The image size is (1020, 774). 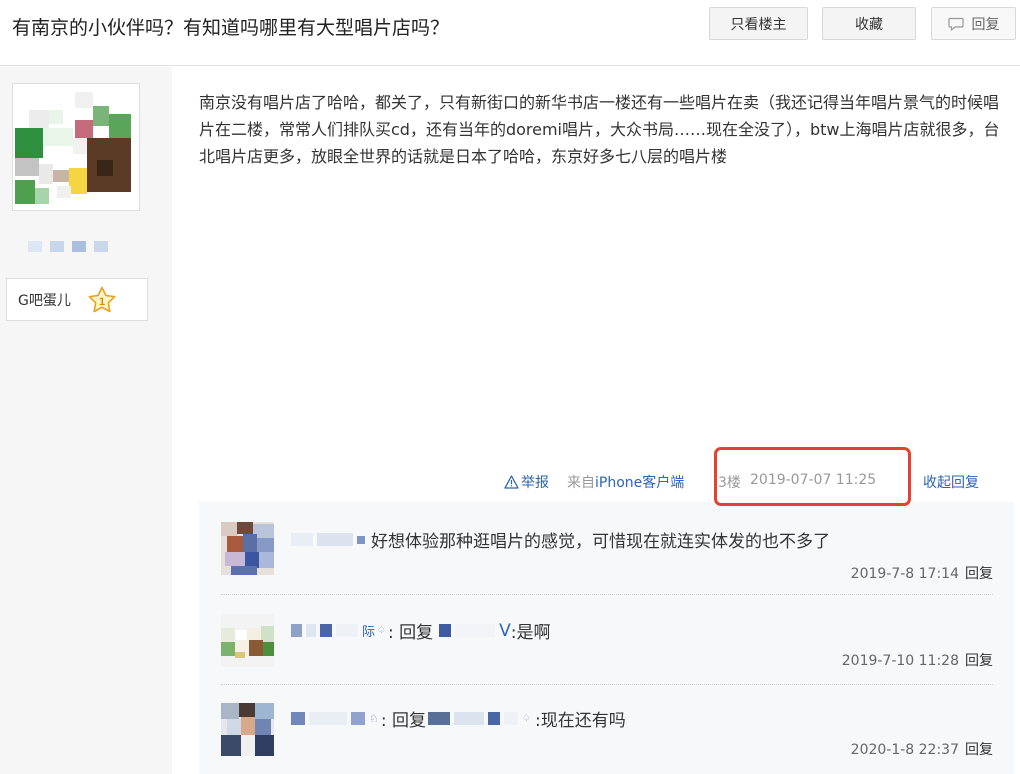 I want to click on post-source: 来自iPhone客户端, so click(x=625, y=482).